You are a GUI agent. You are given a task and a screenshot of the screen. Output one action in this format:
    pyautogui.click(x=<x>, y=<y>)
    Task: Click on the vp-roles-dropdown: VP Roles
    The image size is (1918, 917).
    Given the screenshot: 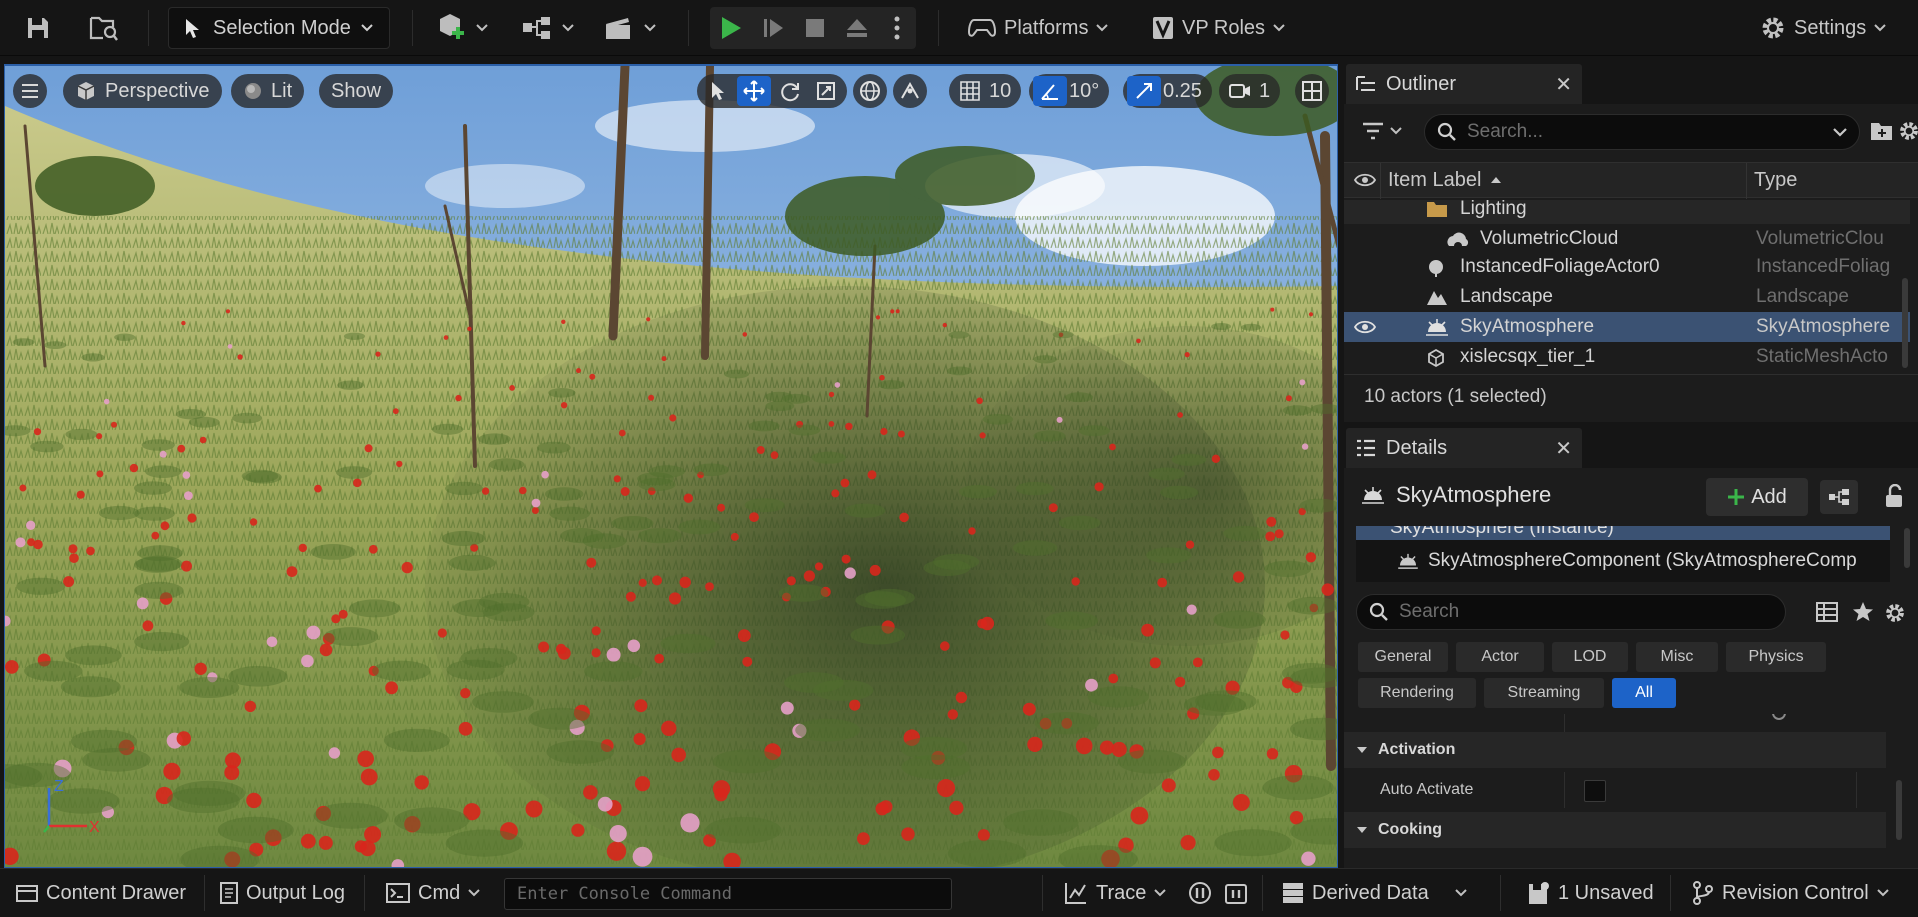 What is the action you would take?
    pyautogui.click(x=1218, y=28)
    